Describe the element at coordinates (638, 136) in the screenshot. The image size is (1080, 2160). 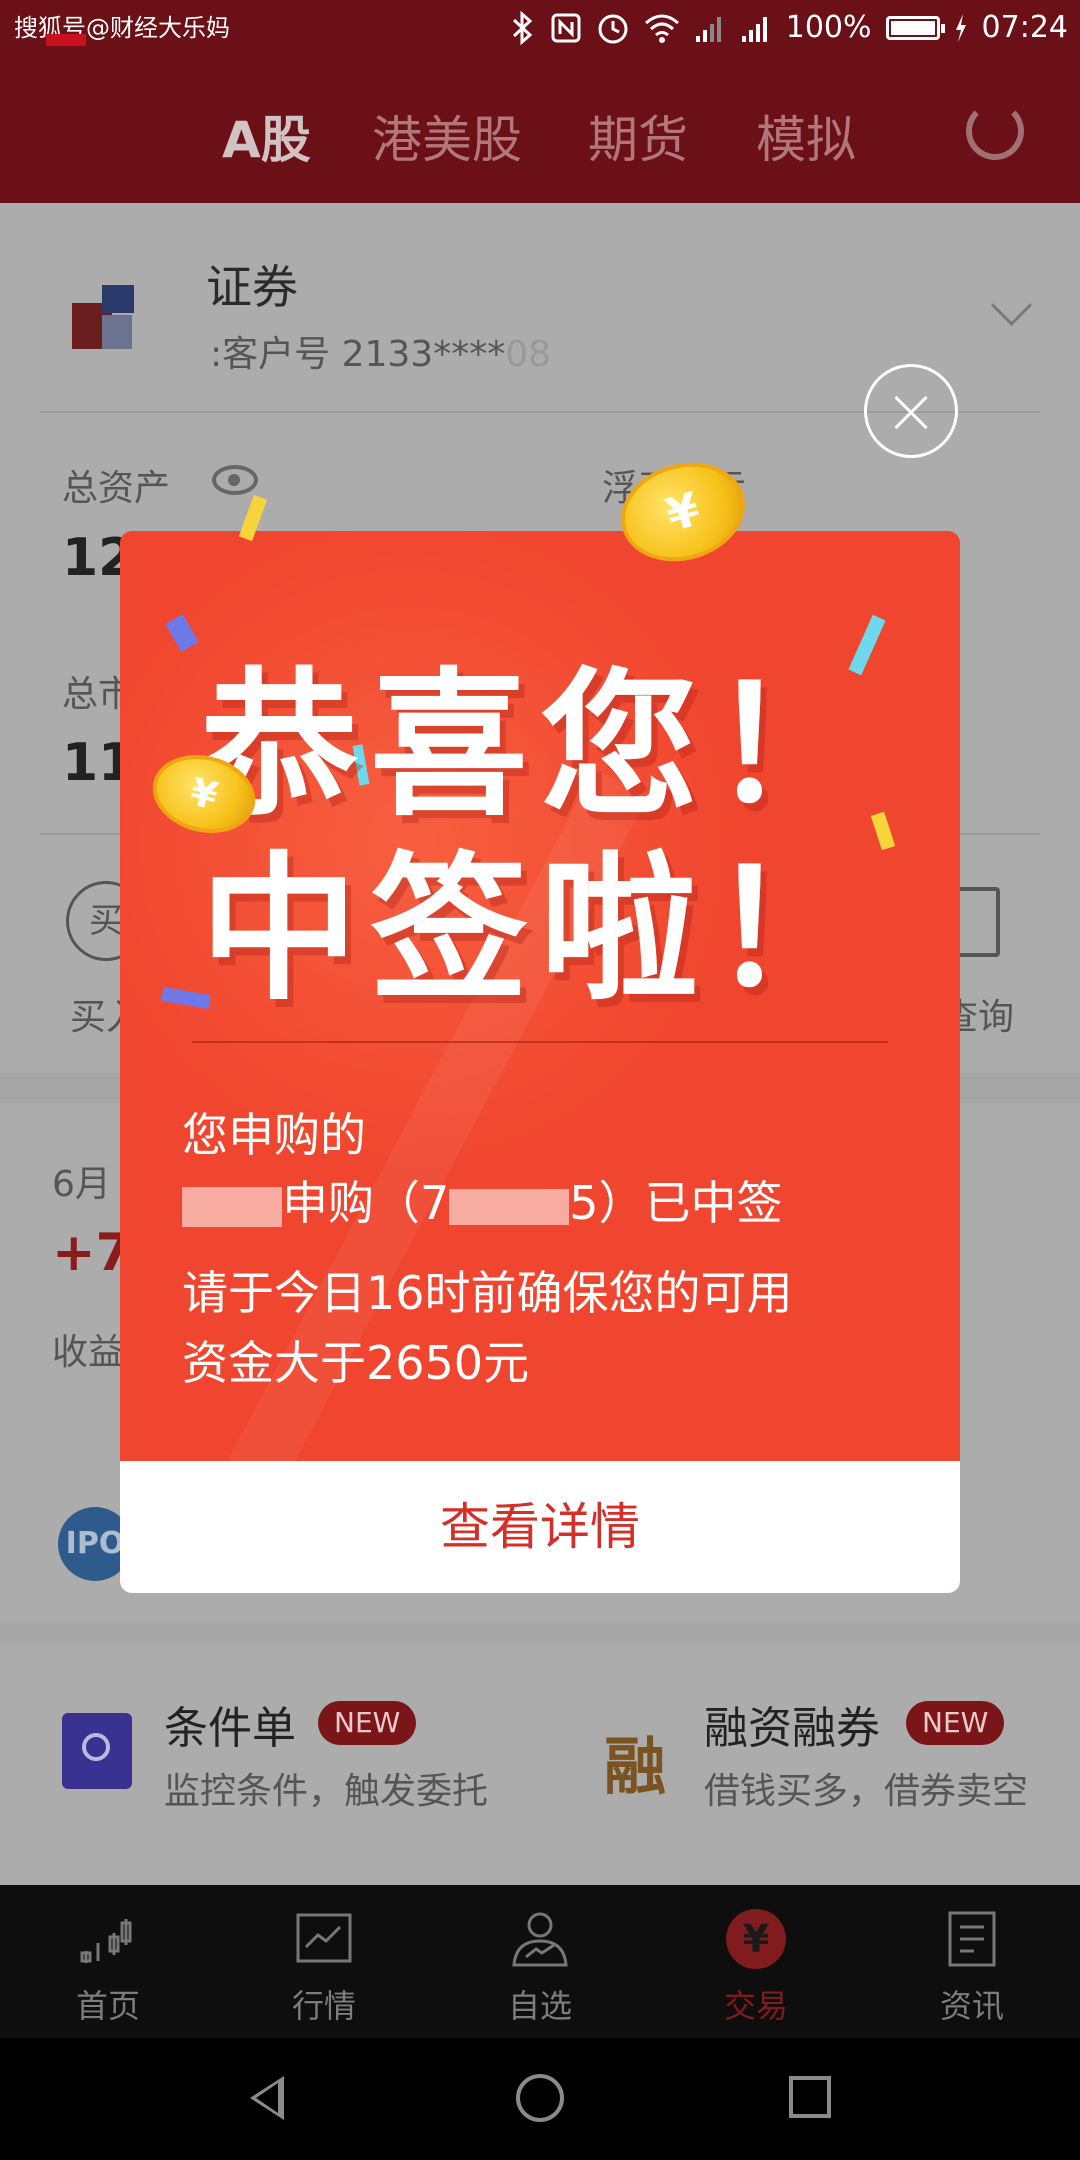
I see `tab-futures: 期货` at that location.